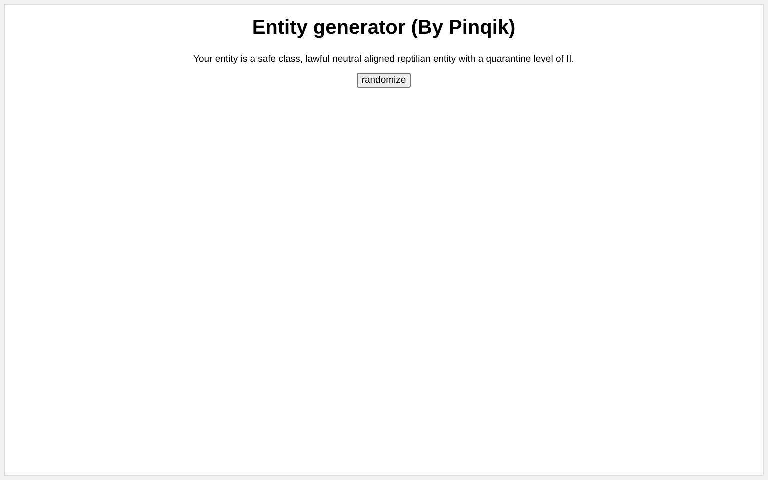 Image resolution: width=768 pixels, height=480 pixels. I want to click on entity-description: Your entity is a safe class, lawful neutral aligned reptilian entity with a quarantine level of II., so click(384, 59).